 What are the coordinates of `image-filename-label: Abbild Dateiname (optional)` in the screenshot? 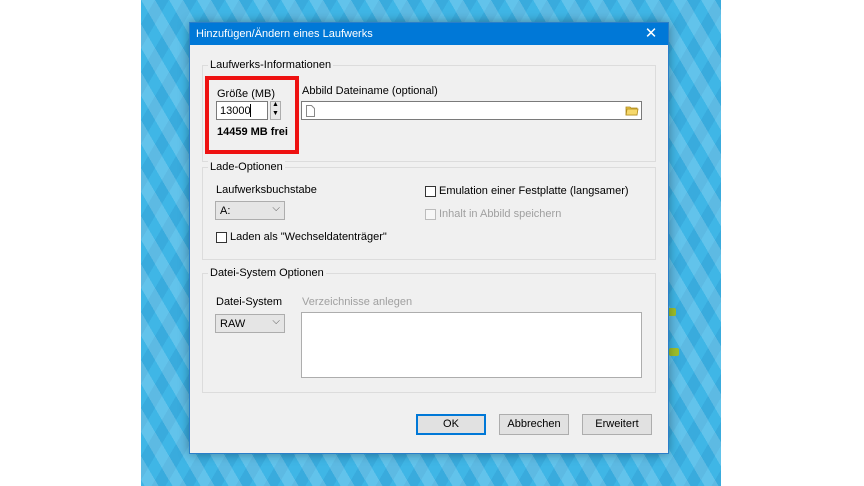 It's located at (370, 91).